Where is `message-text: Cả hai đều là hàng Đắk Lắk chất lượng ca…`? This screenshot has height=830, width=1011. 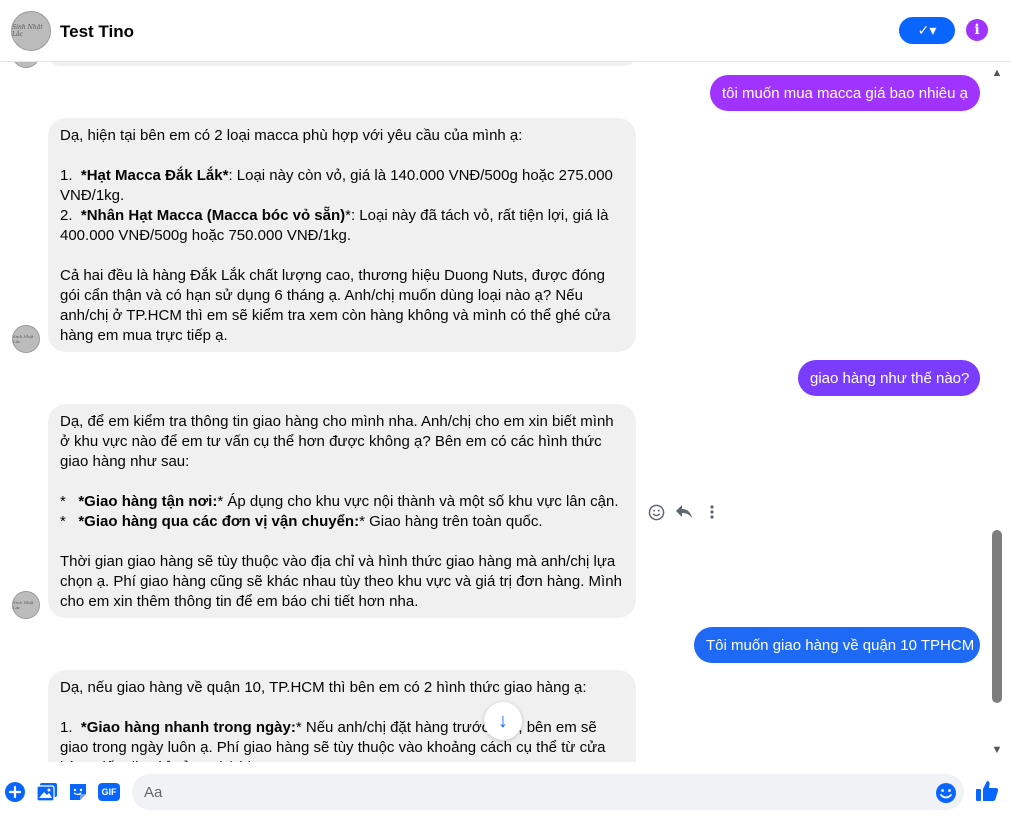 message-text: Cả hai đều là hàng Đắk Lắk chất lượng ca… is located at coordinates (337, 305).